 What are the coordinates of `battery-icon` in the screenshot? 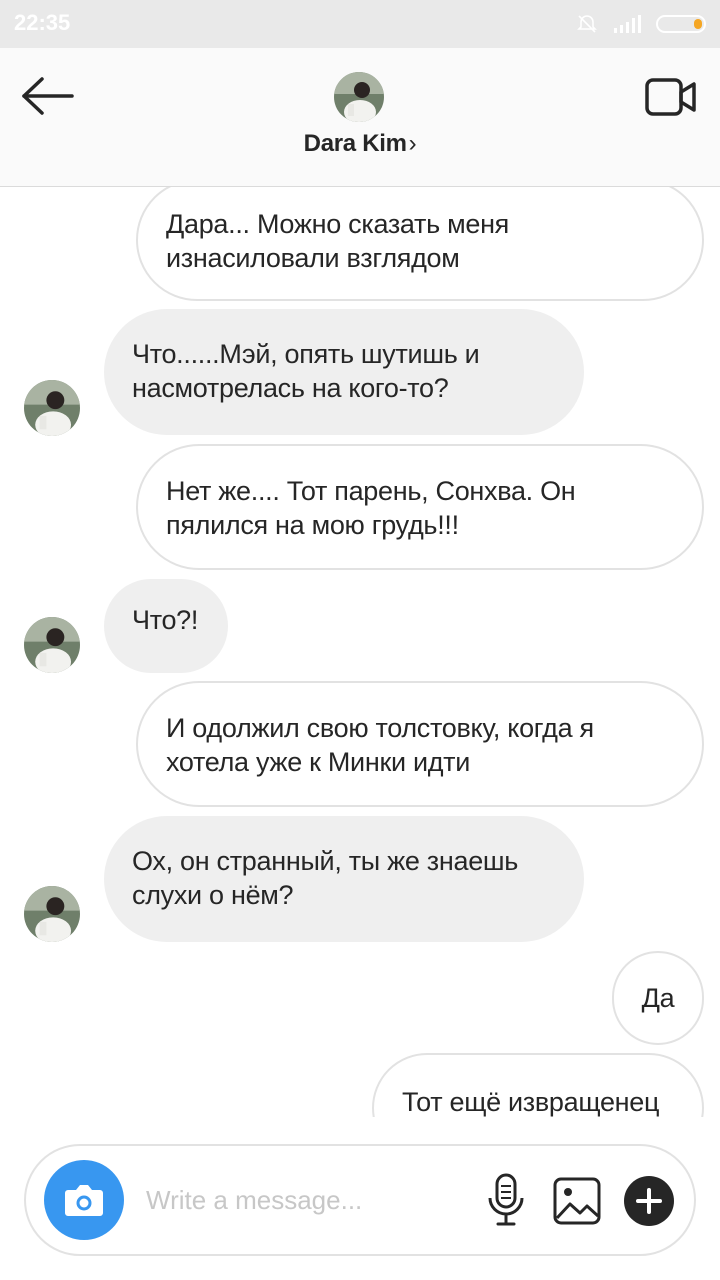 It's located at (681, 24).